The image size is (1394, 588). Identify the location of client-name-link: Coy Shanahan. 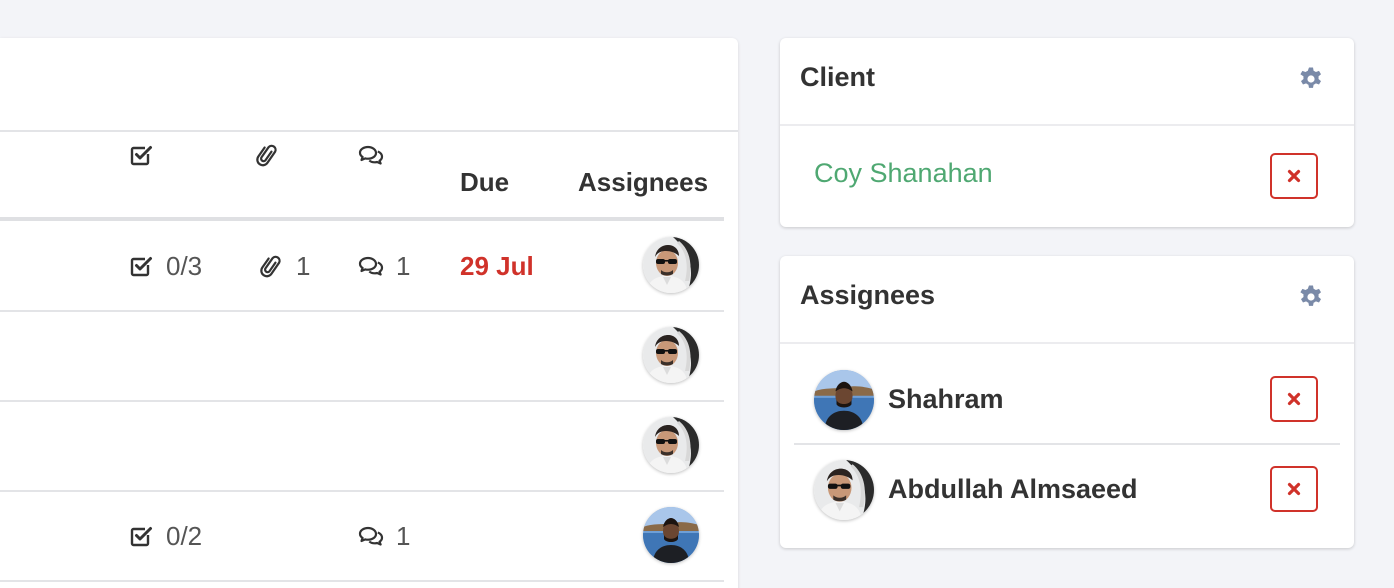
(903, 173).